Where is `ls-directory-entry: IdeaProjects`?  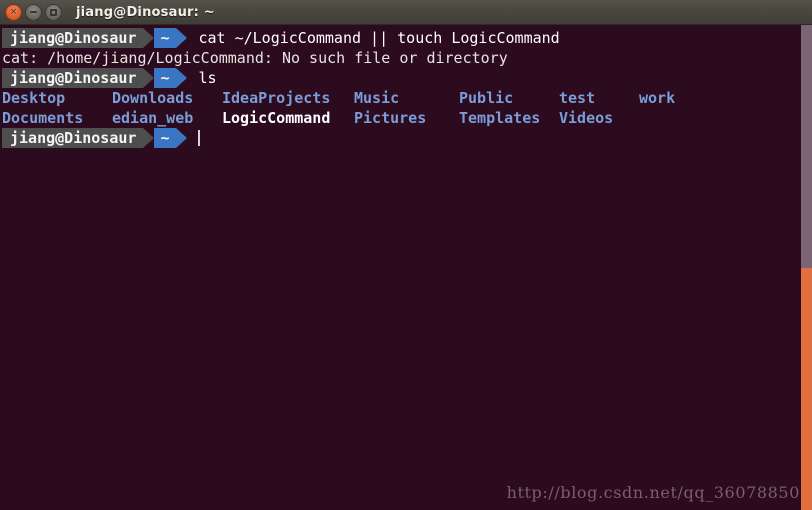
ls-directory-entry: IdeaProjects is located at coordinates (276, 98).